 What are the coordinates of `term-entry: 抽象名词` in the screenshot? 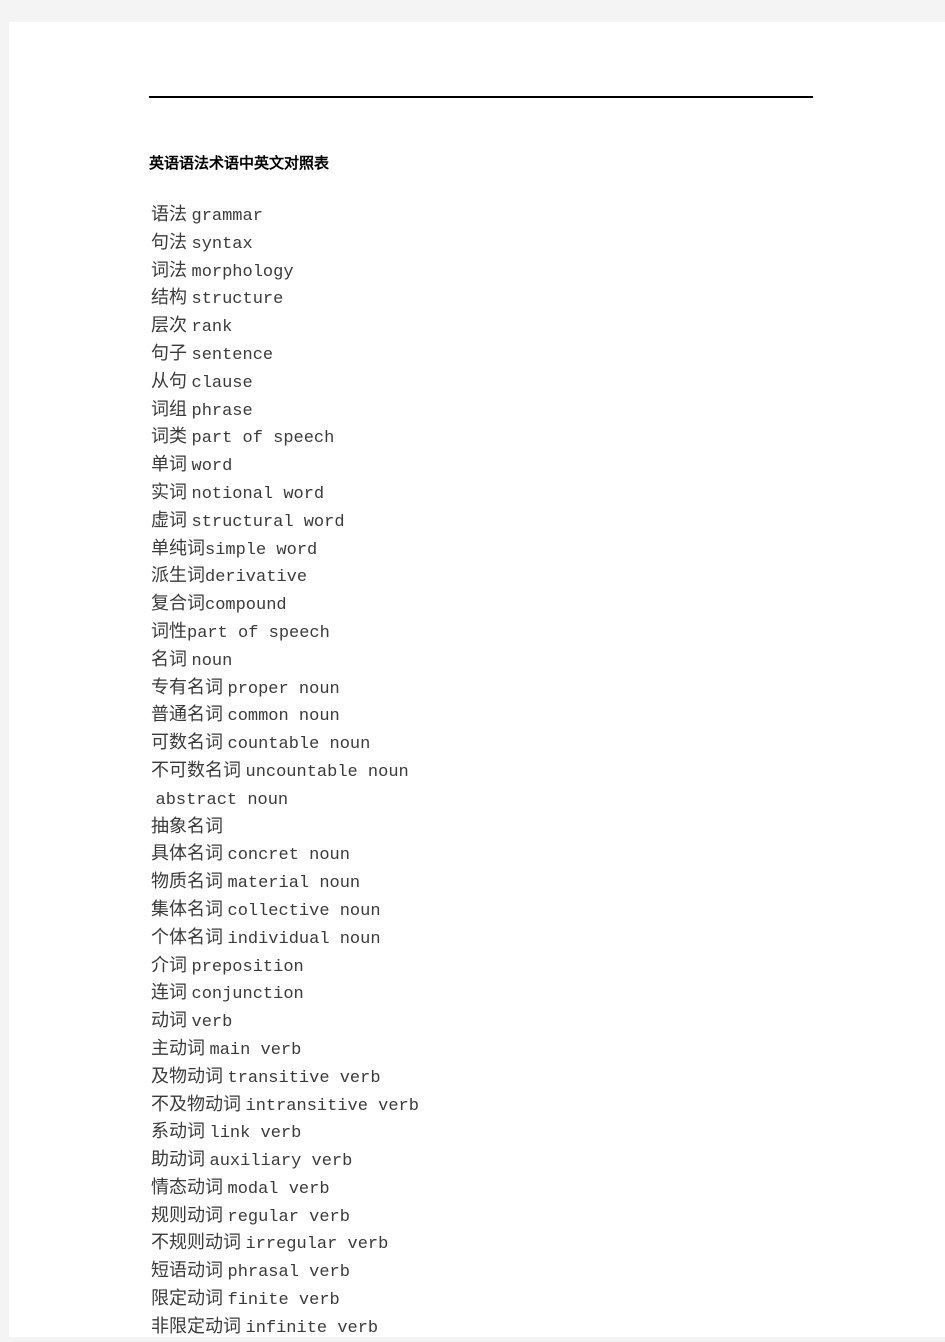 It's located at (285, 828).